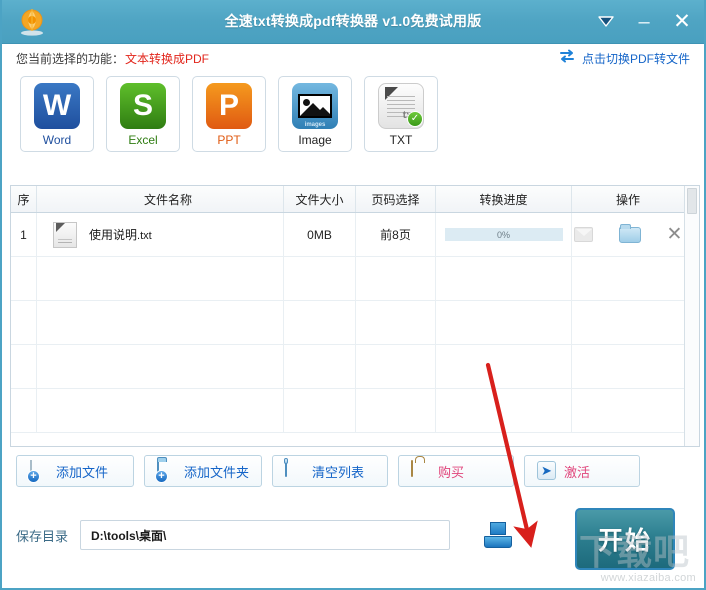 Image resolution: width=706 pixels, height=590 pixels. I want to click on function-bar: 您当前选择的功能： 文本转换成PDF 点击切换PDF转文件, so click(353, 58).